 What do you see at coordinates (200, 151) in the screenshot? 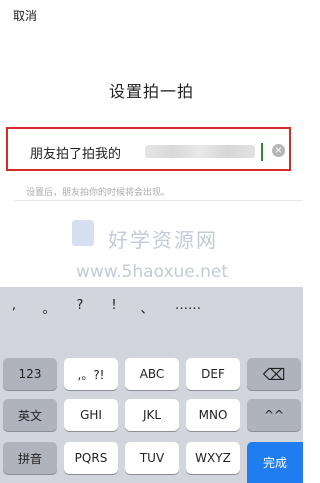
I see `blurred-nickname` at bounding box center [200, 151].